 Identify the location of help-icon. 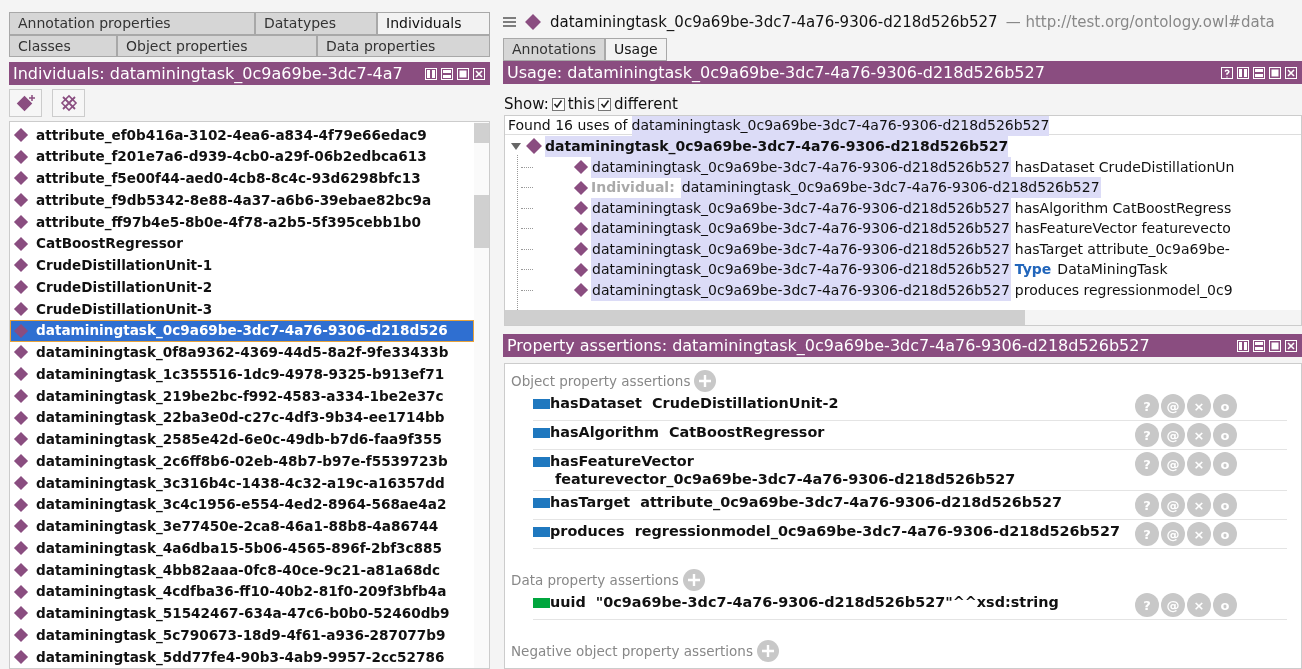
(1227, 72).